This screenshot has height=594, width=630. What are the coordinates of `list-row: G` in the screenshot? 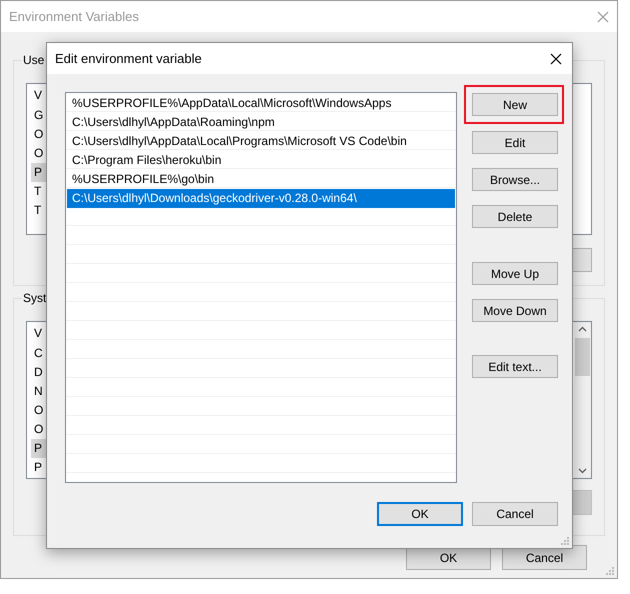 It's located at (39, 115).